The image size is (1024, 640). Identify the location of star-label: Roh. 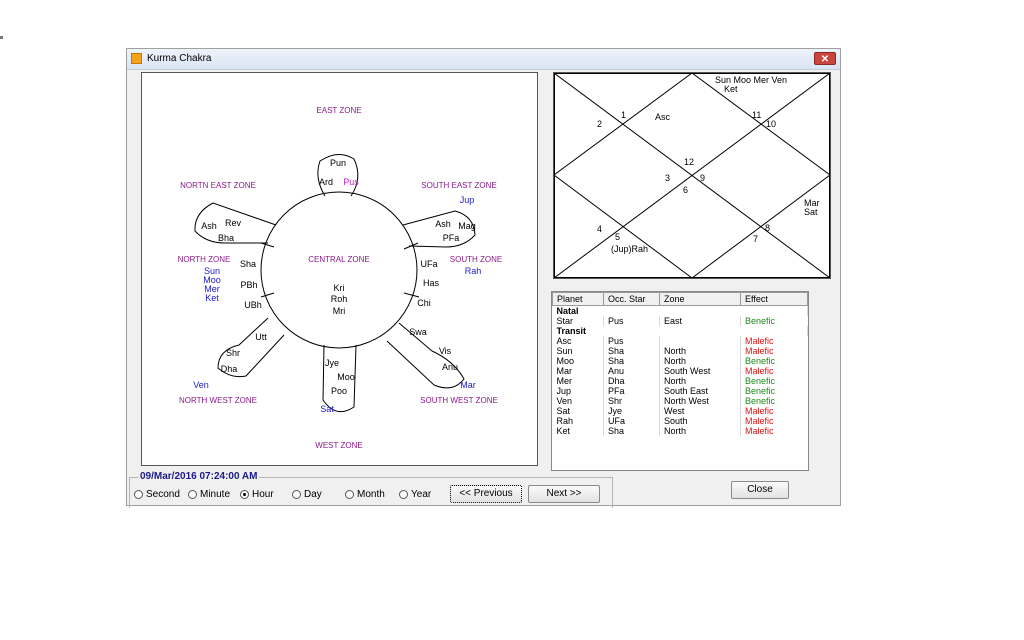
(339, 299).